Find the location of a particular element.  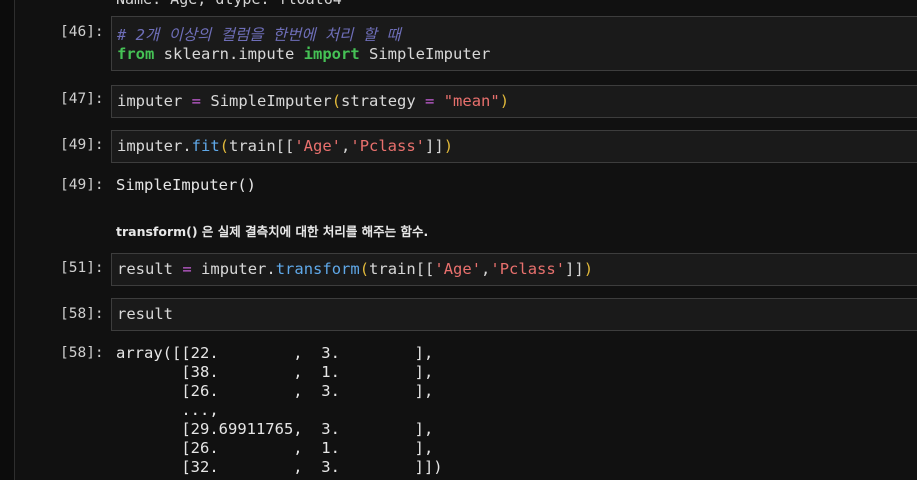

import-name: SimpleImputer is located at coordinates (430, 54).